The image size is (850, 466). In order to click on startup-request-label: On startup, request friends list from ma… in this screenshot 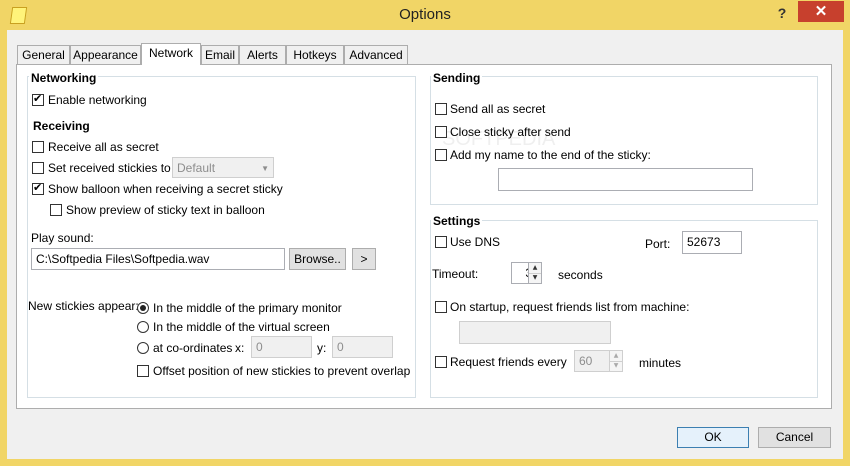, I will do `click(570, 307)`.